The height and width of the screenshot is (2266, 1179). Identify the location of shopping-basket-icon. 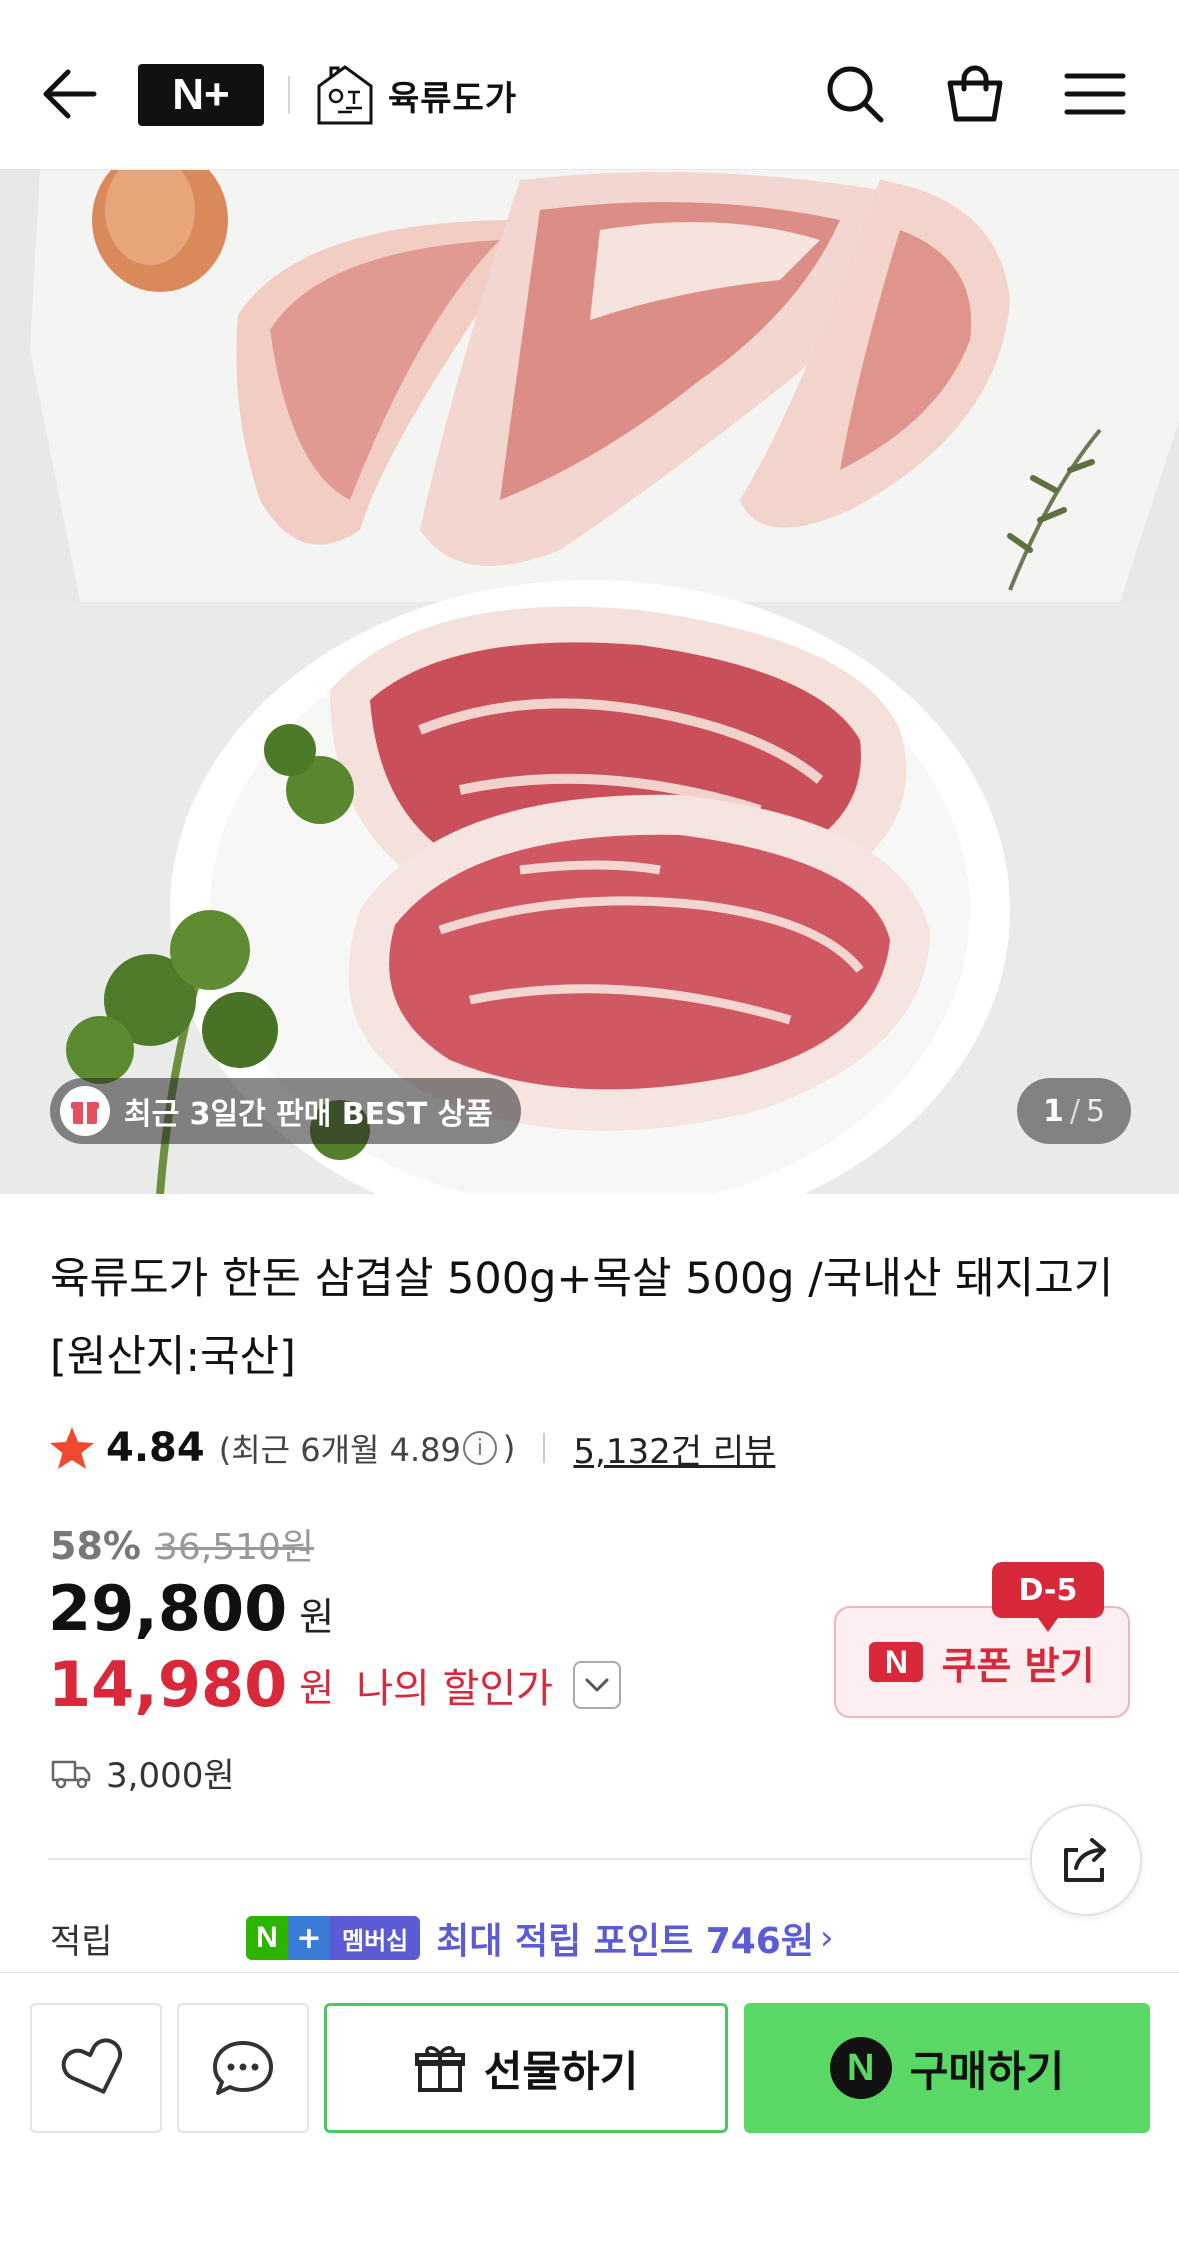
(975, 93).